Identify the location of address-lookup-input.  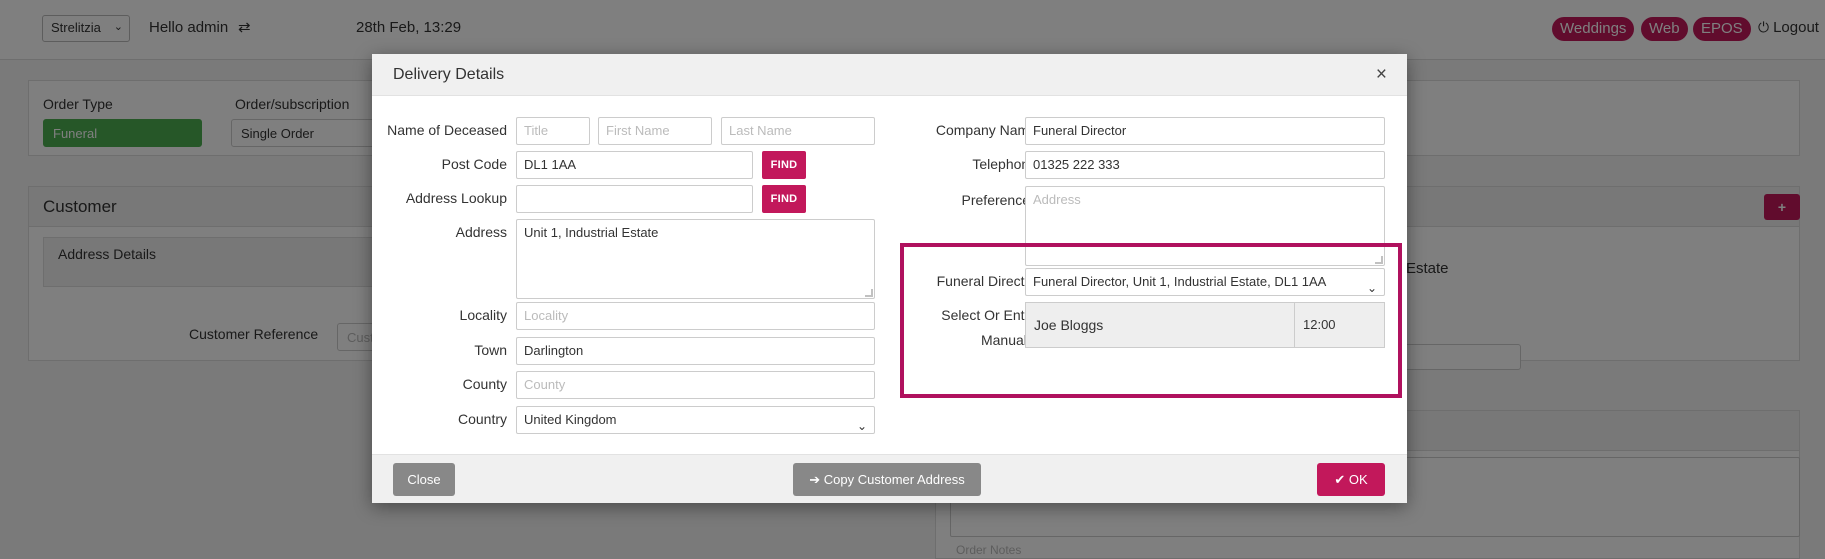
(634, 199).